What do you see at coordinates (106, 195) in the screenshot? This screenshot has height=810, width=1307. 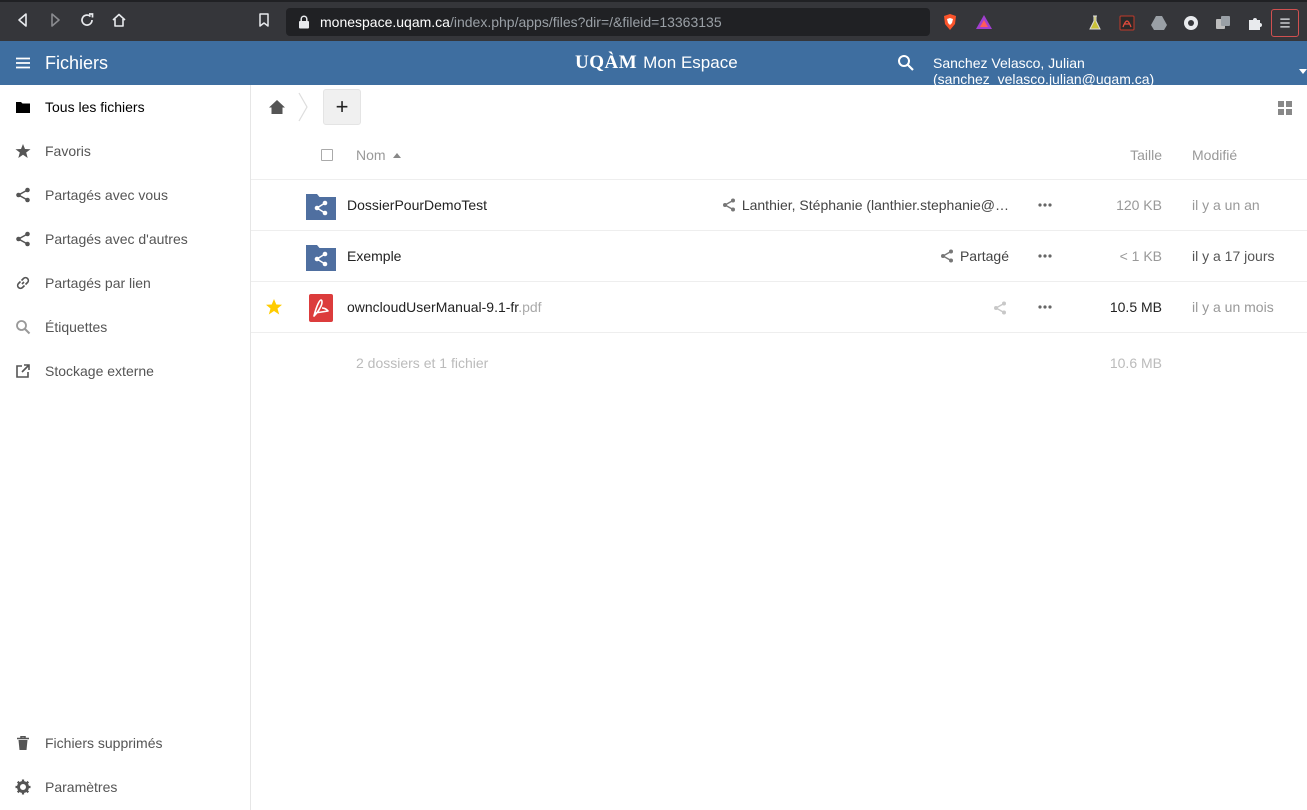 I see `sidebar-item-label: Partagés avec vous` at bounding box center [106, 195].